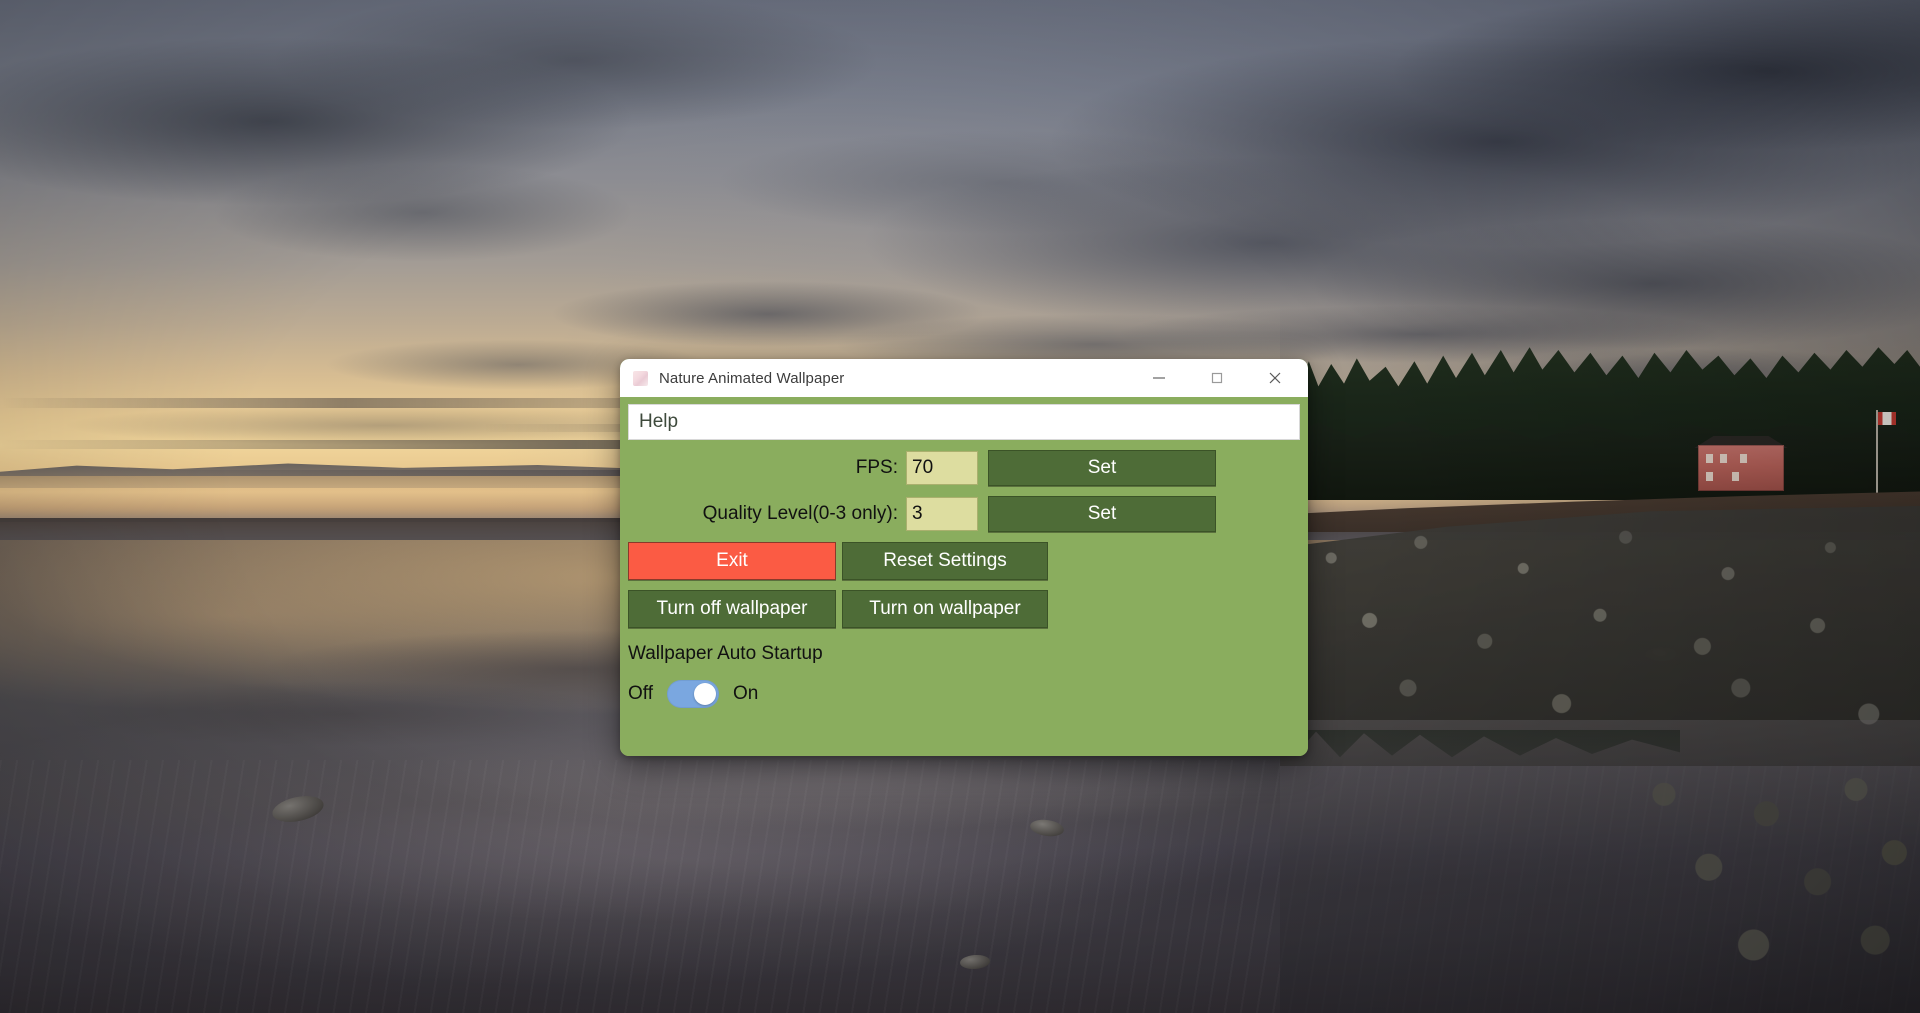 The height and width of the screenshot is (1013, 1920). Describe the element at coordinates (732, 561) in the screenshot. I see `exit-button: Exit` at that location.